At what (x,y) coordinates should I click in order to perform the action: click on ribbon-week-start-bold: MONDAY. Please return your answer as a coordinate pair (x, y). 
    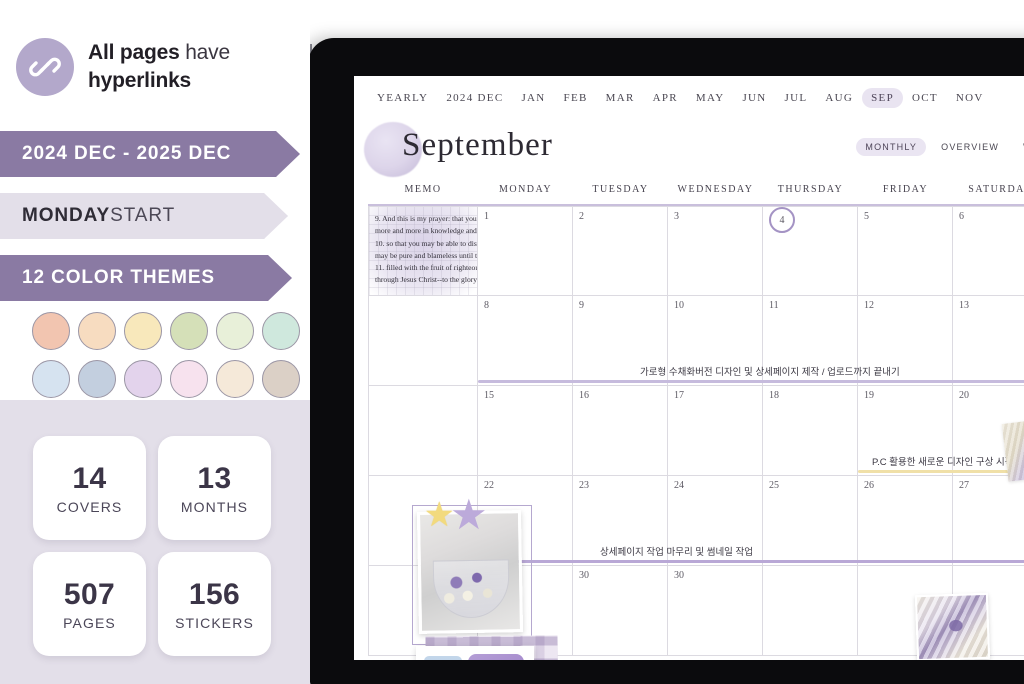
    Looking at the image, I should click on (66, 215).